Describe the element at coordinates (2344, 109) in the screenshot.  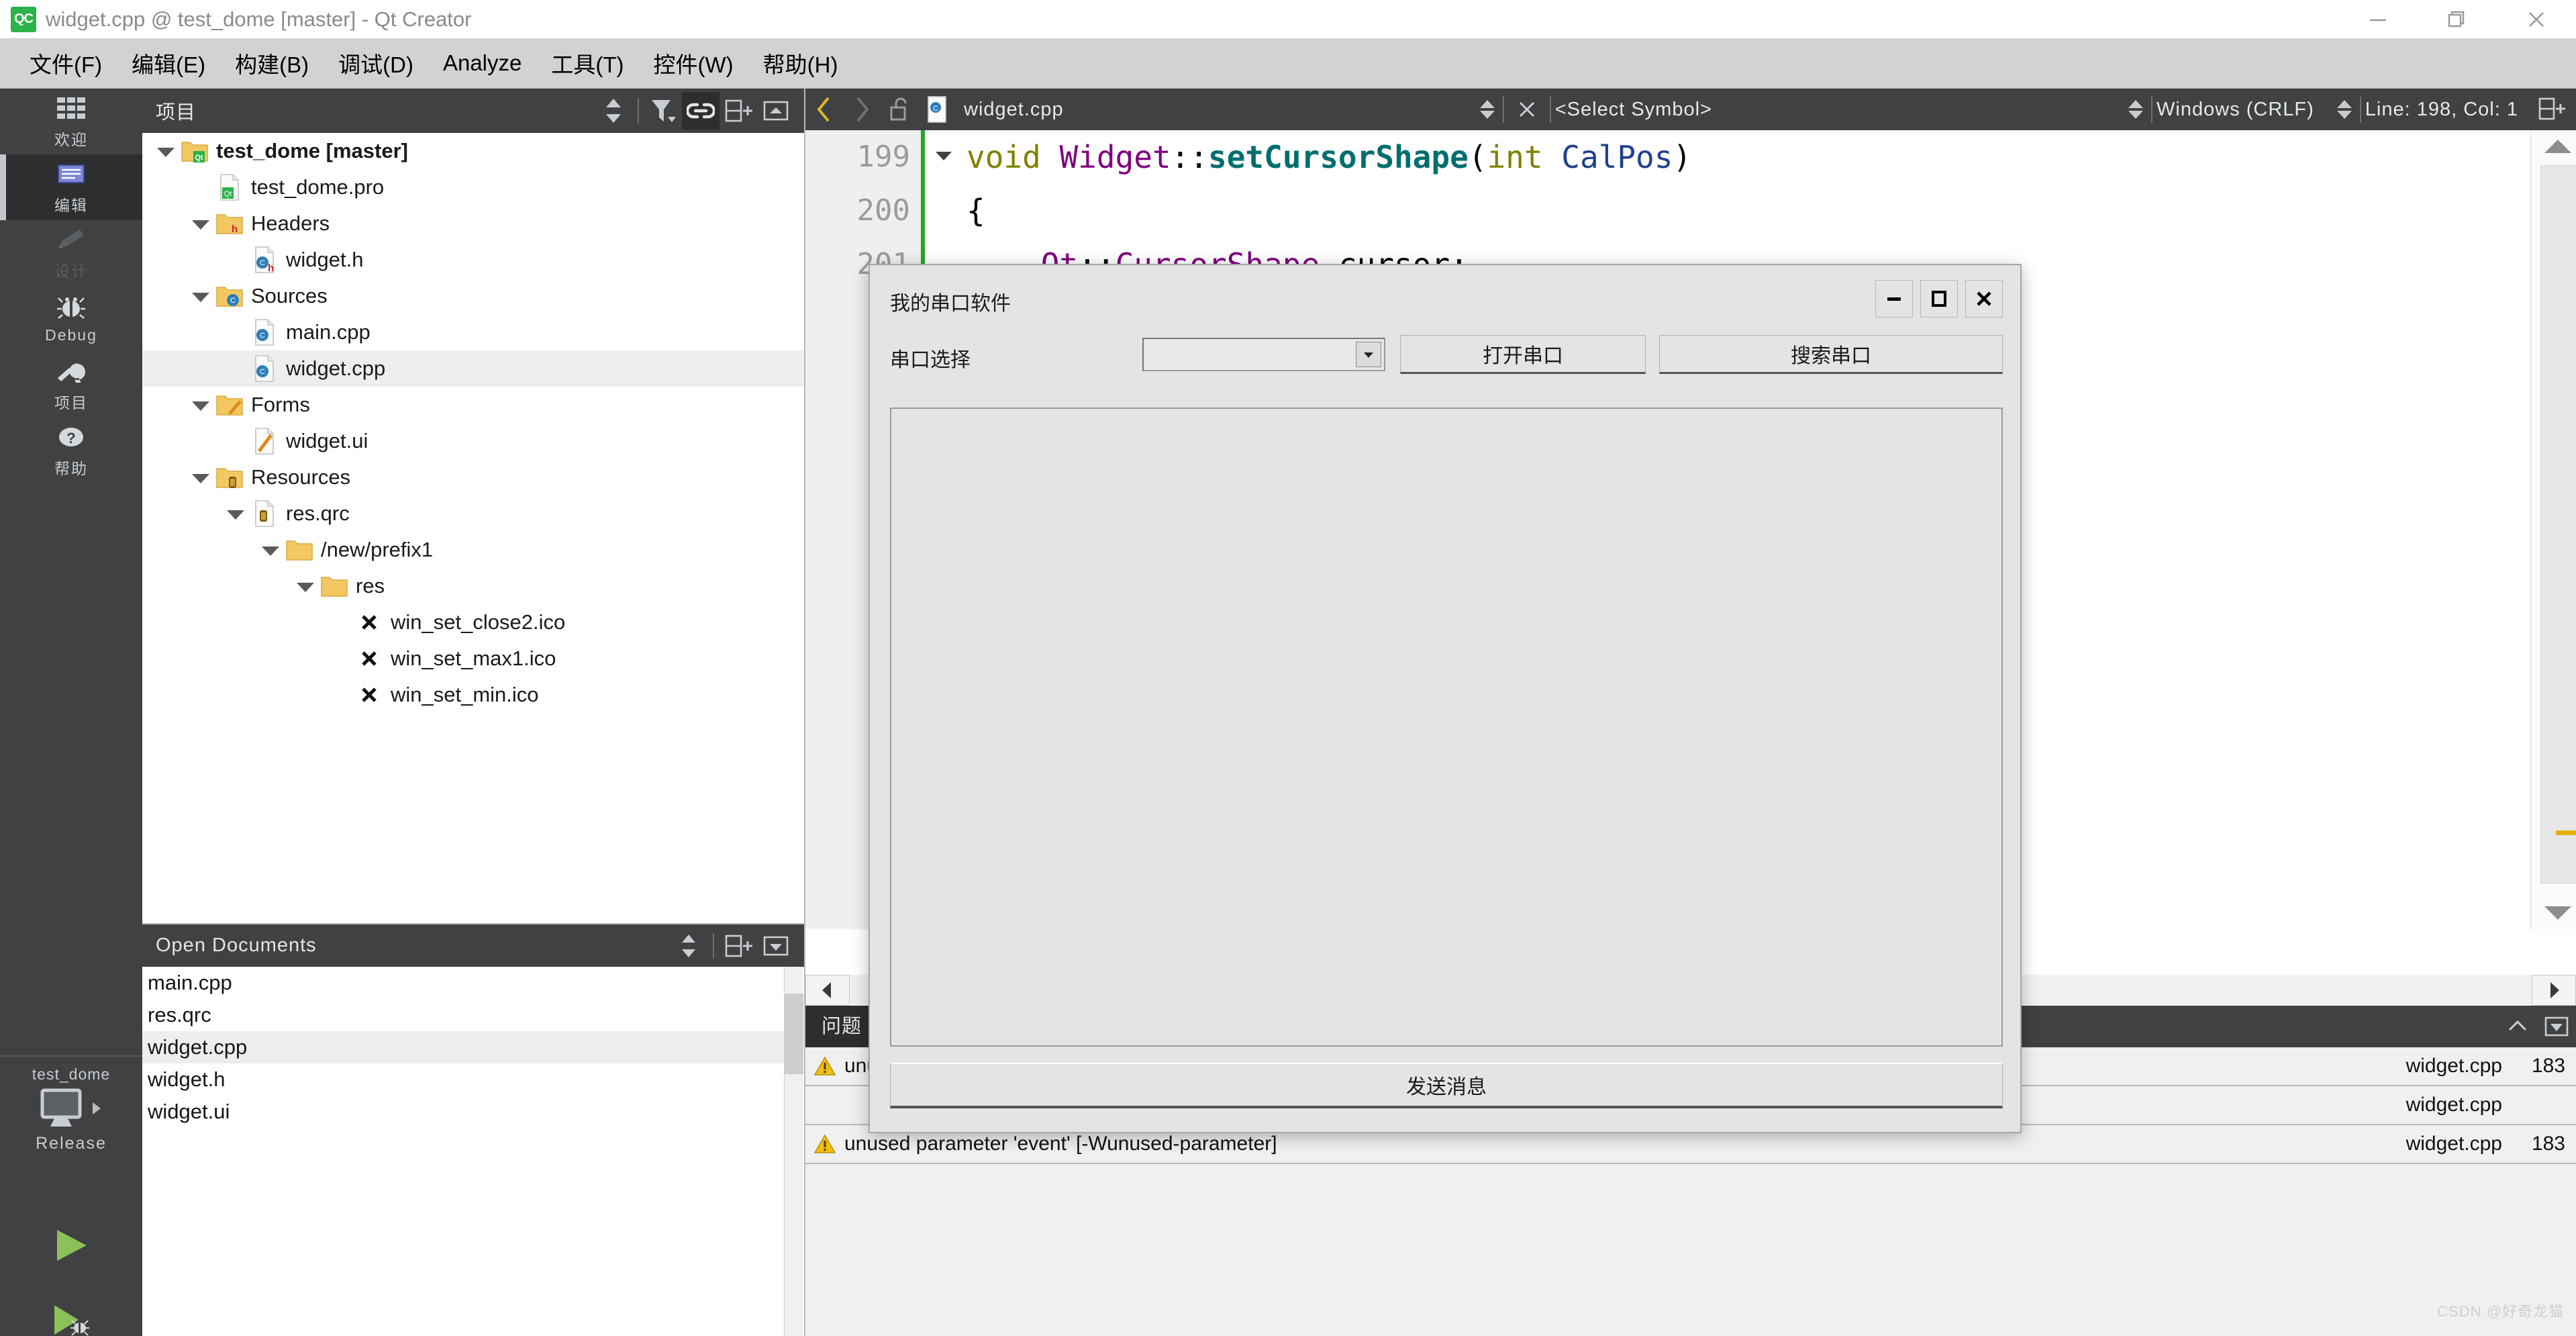
I see `line-ending-arrows` at that location.